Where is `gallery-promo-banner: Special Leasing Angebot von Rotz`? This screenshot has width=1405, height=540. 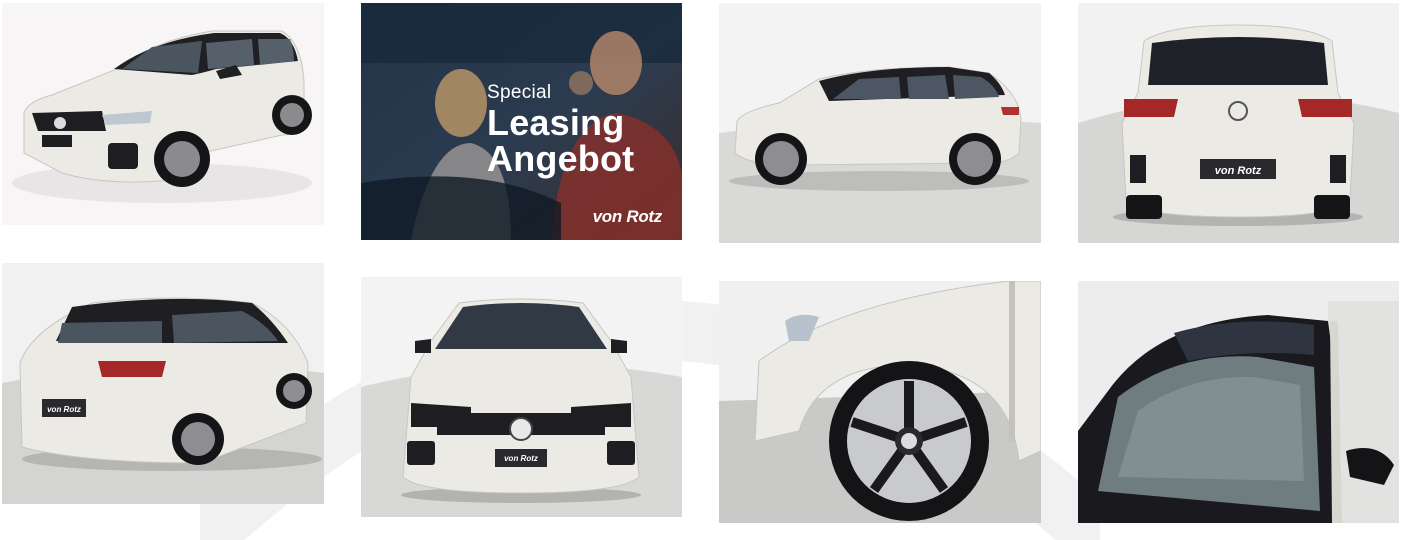
gallery-promo-banner: Special Leasing Angebot von Rotz is located at coordinates (521, 121).